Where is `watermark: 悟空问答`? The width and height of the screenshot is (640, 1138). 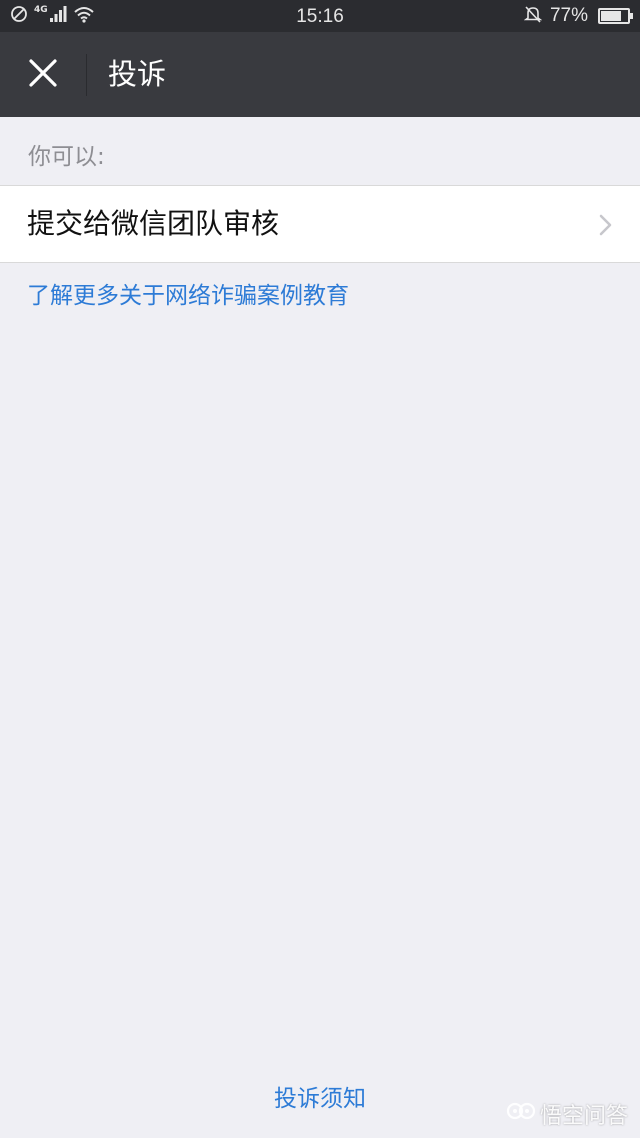 watermark: 悟空问答 is located at coordinates (567, 1114).